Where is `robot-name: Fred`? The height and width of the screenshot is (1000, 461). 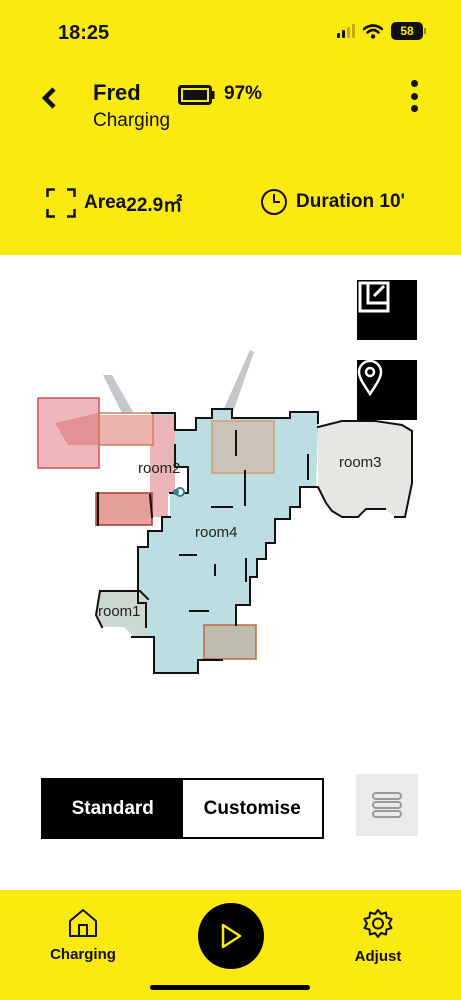 robot-name: Fred is located at coordinates (117, 92).